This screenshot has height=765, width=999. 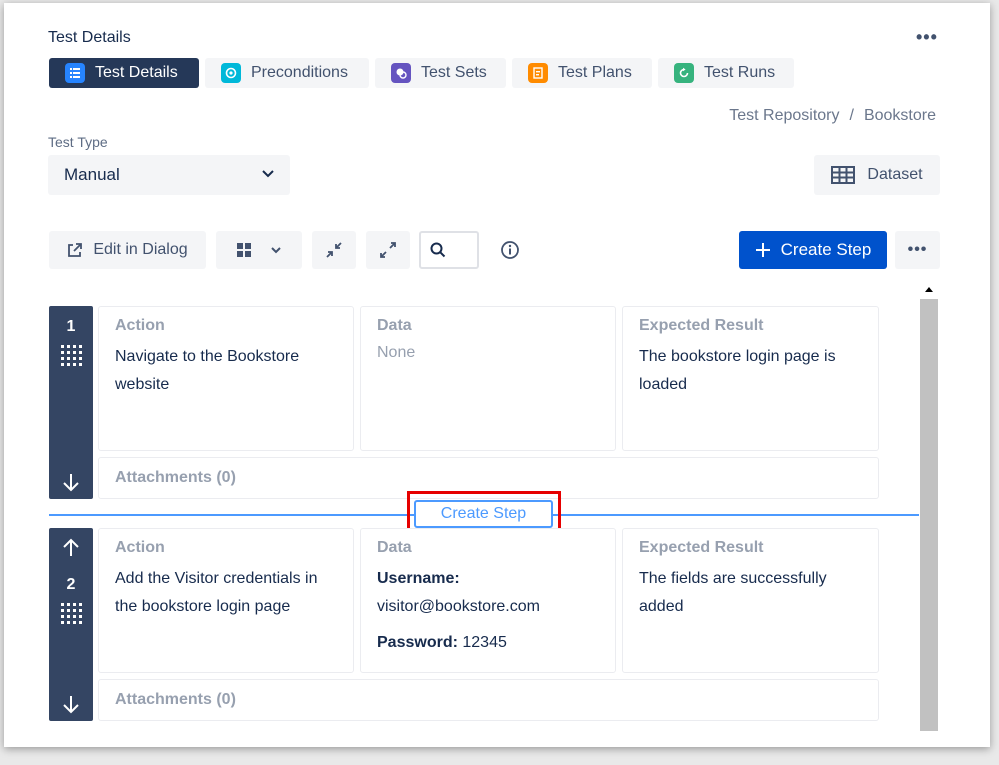 What do you see at coordinates (927, 37) in the screenshot?
I see `more-options-icon: •••` at bounding box center [927, 37].